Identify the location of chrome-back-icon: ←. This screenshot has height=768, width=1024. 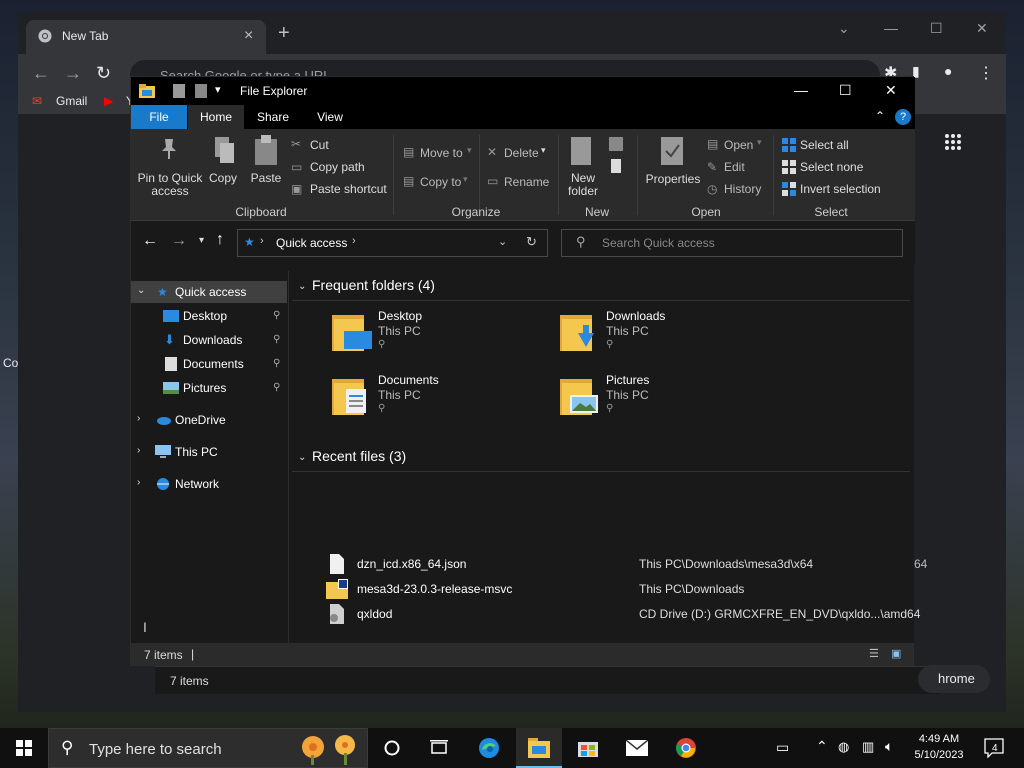
(41, 73).